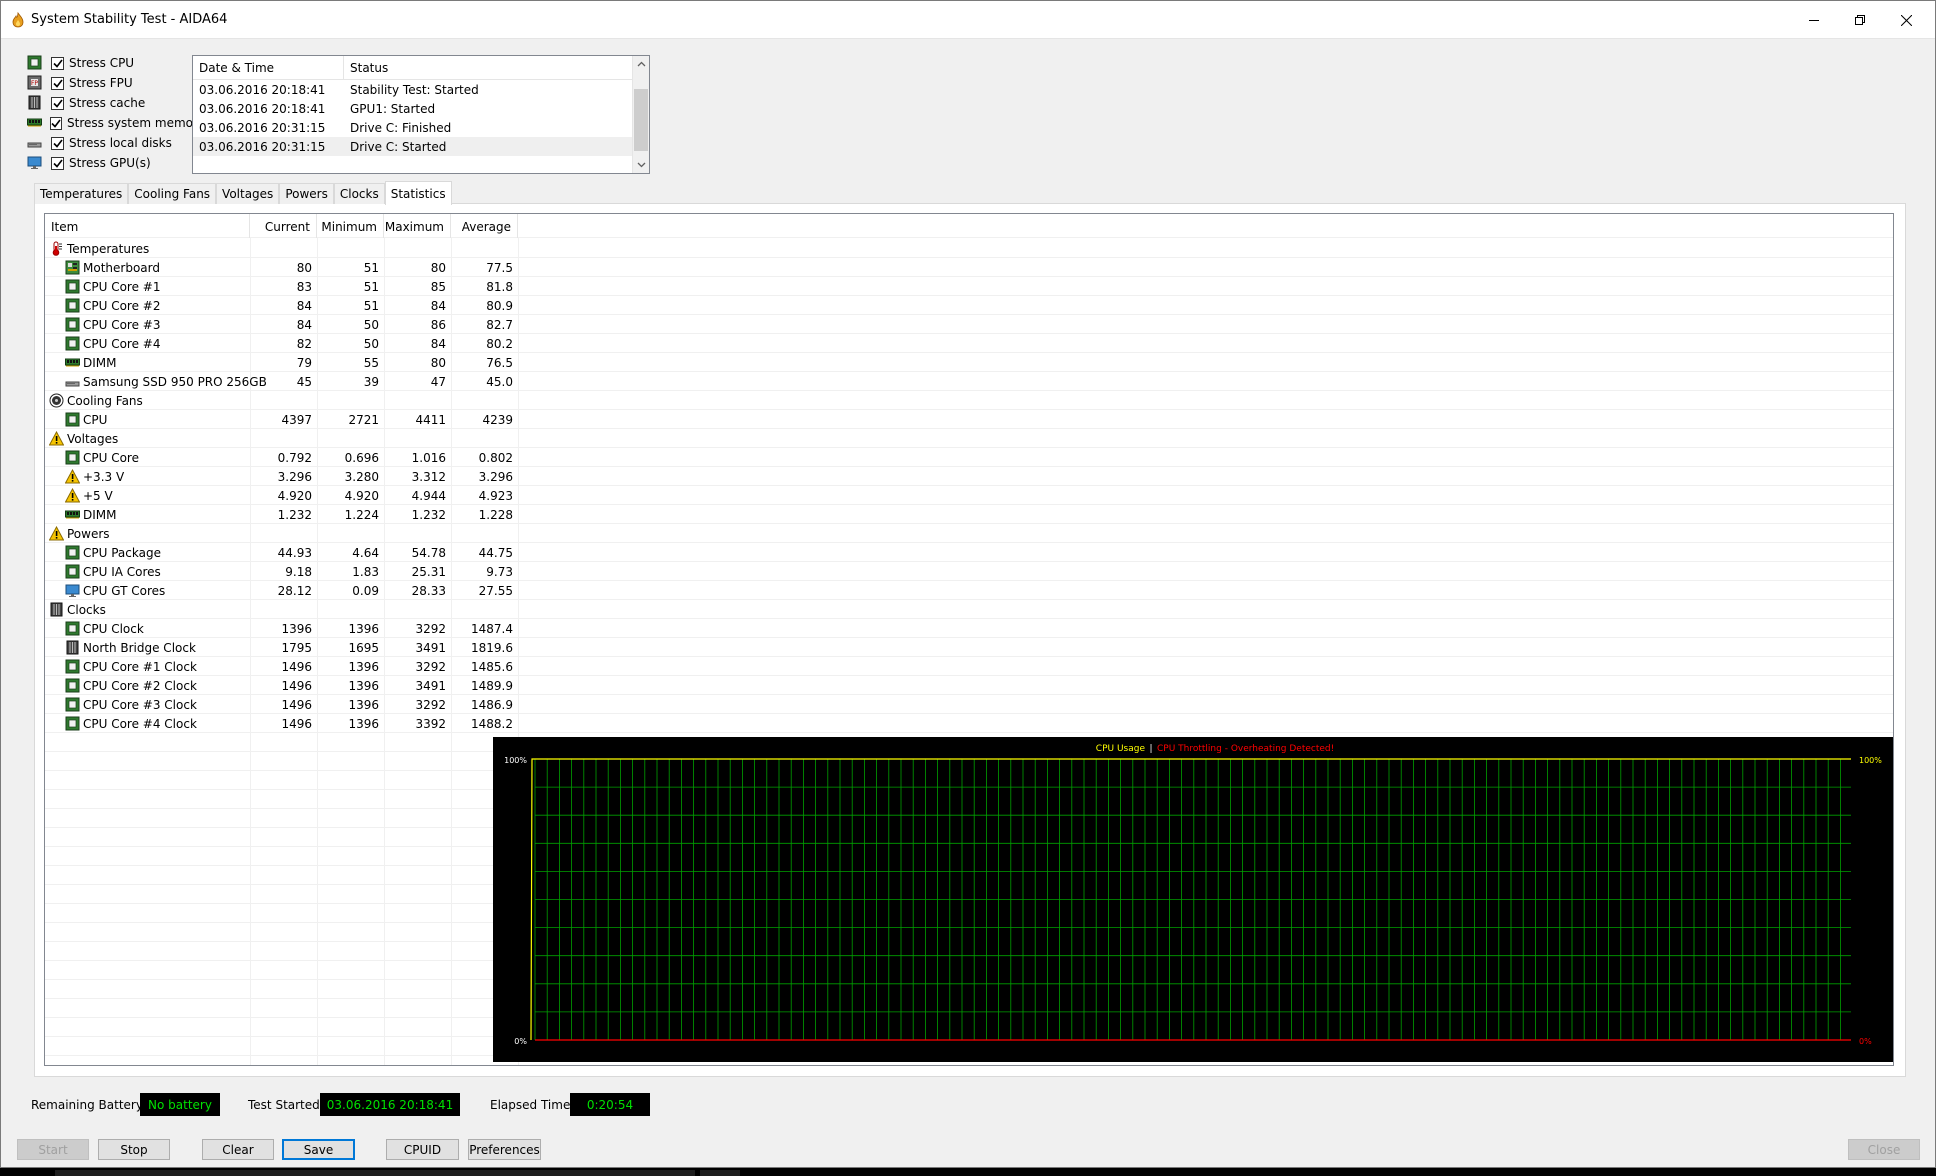  Describe the element at coordinates (280, 381) in the screenshot. I see `statistics-row: Samsung SSD 950 PRO 256GB 45 39 47 45.0` at that location.